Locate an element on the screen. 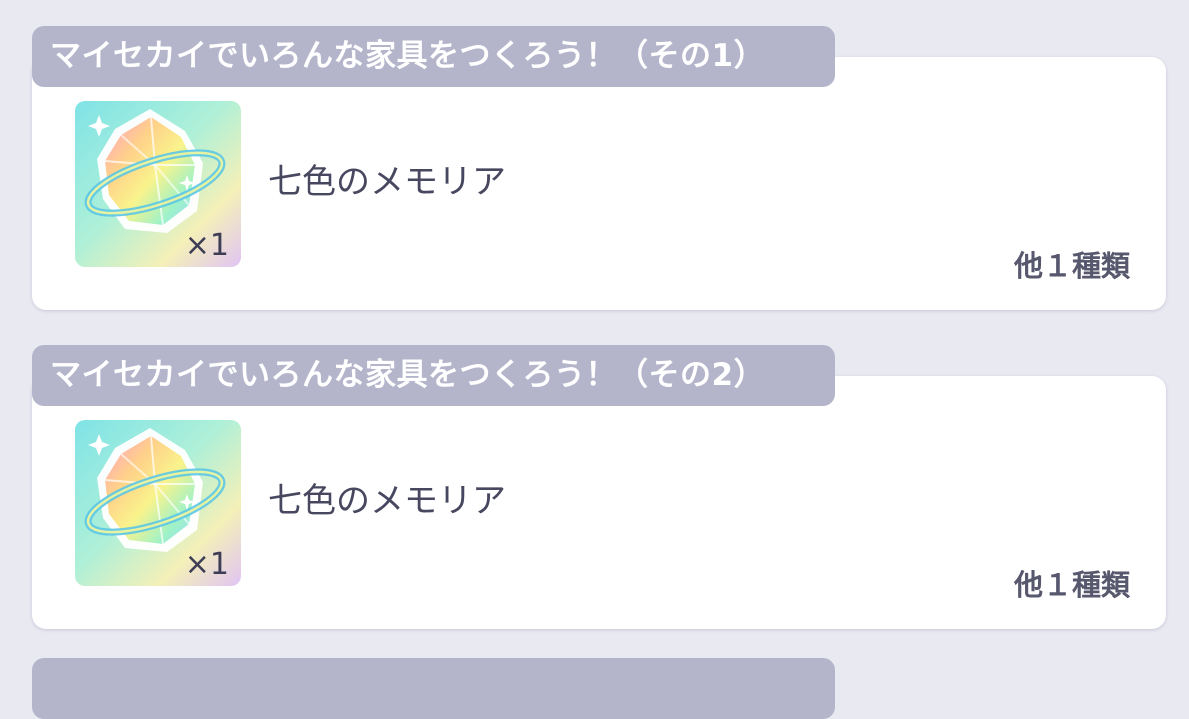 The image size is (1189, 719). mission-title-tag: マイセカイでいろんな家具をつくろう！（その2） is located at coordinates (433, 375).